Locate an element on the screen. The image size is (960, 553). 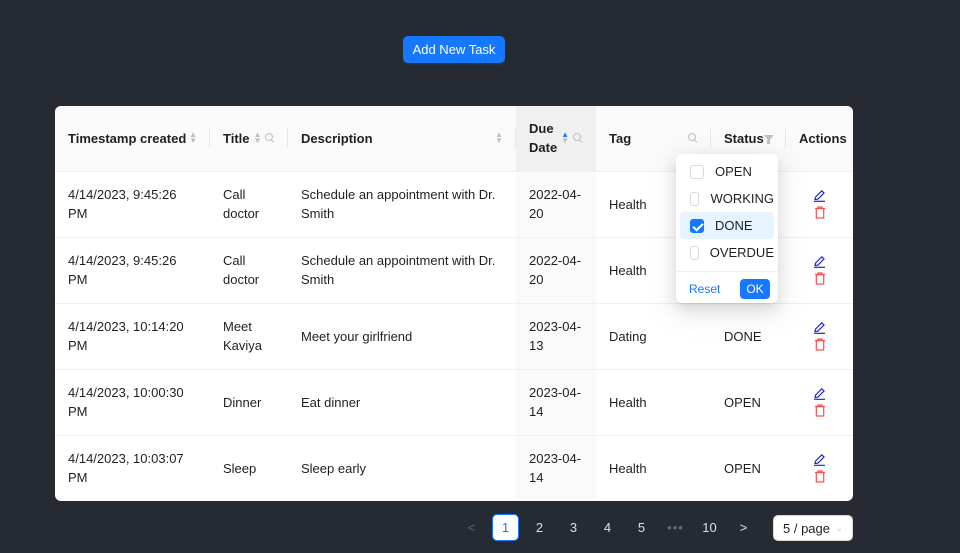
add-new-task-button: Add New Task is located at coordinates (454, 49).